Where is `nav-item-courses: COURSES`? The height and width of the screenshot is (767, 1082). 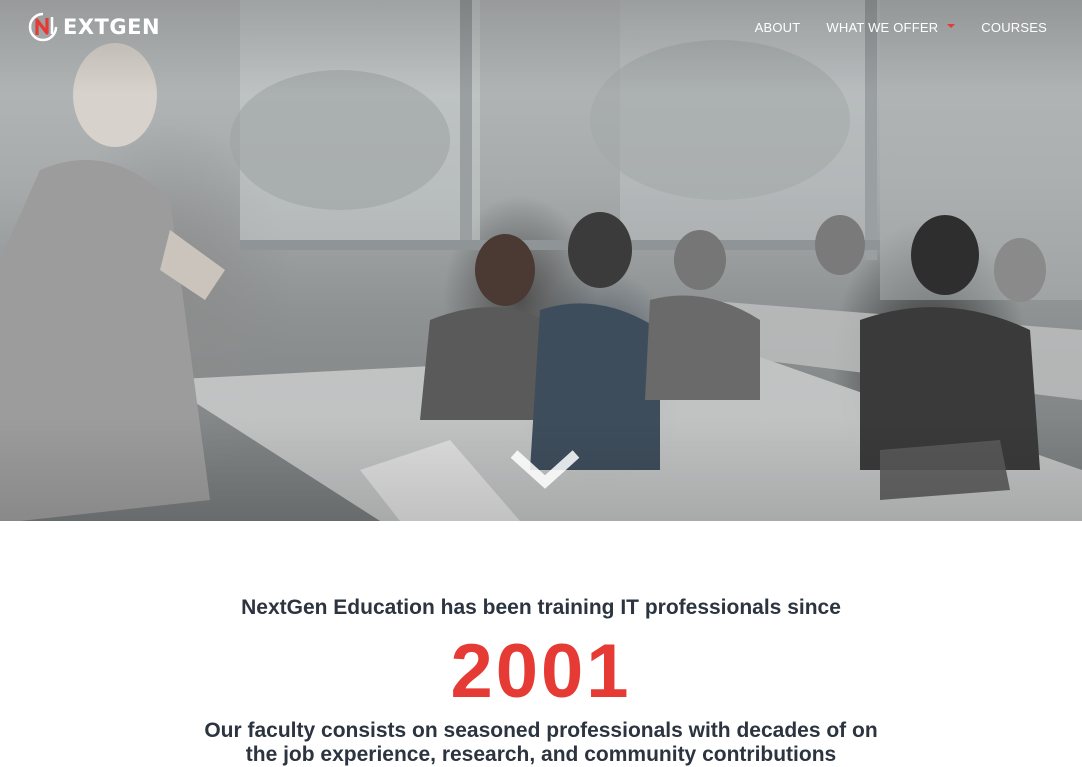
nav-item-courses: COURSES is located at coordinates (1014, 27).